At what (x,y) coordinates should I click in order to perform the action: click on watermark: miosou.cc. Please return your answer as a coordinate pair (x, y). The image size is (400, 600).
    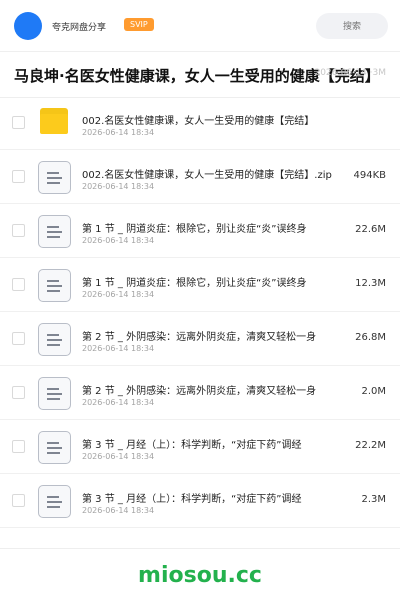
    Looking at the image, I should click on (200, 575).